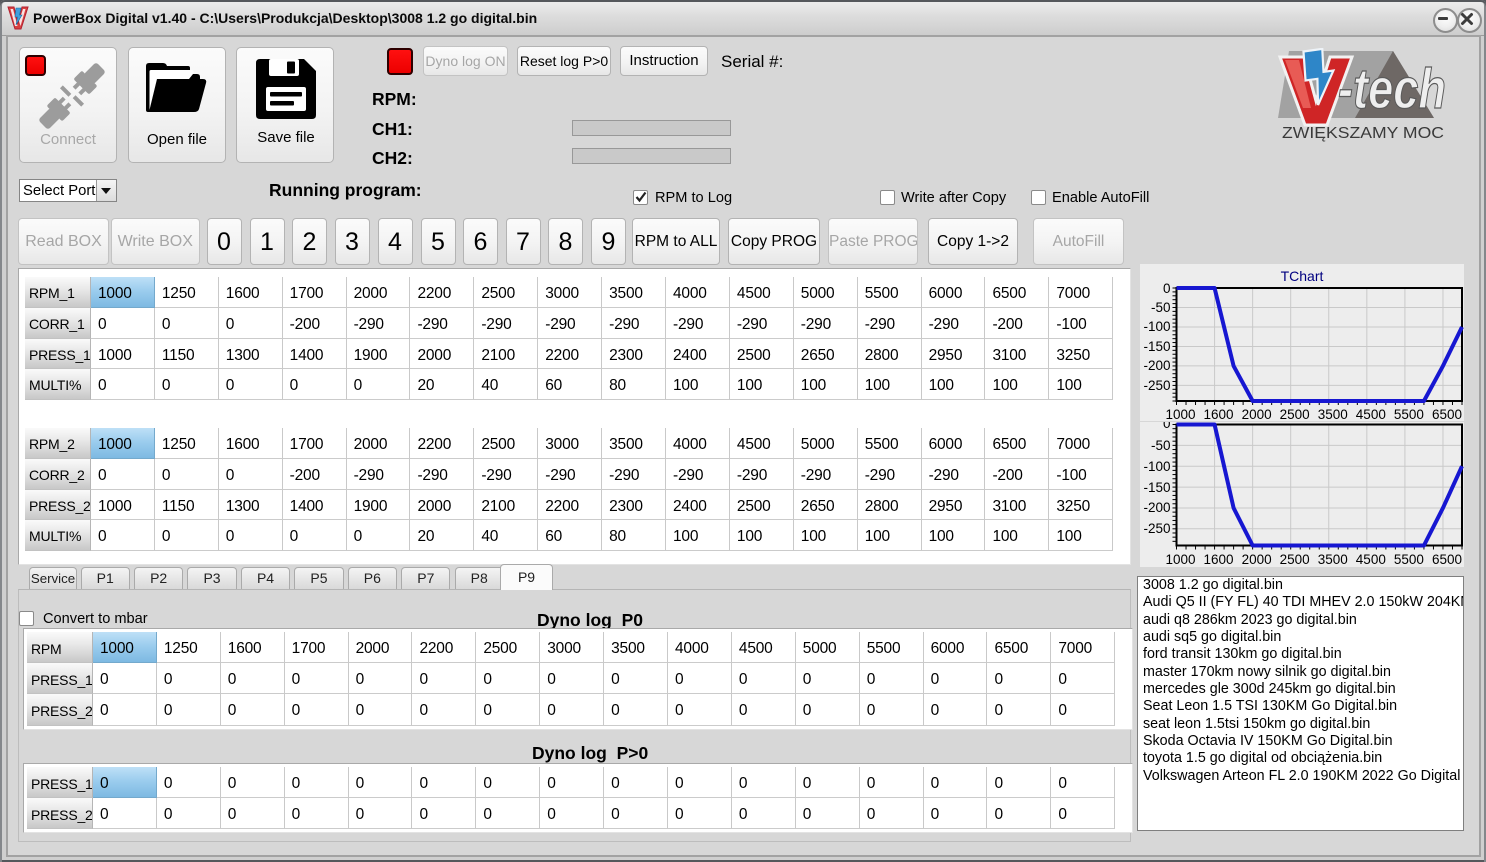 The height and width of the screenshot is (862, 1486). I want to click on svg-text: ZWIĘKSZAMY MOC, so click(1363, 133).